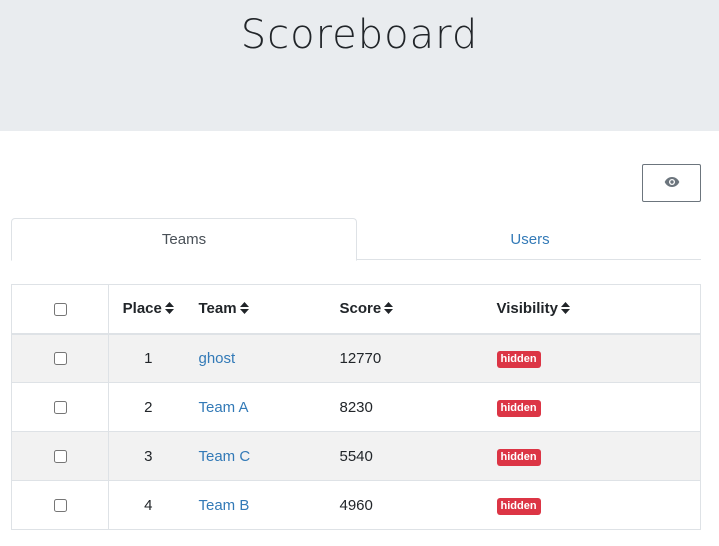  I want to click on column-header-score: Score, so click(418, 309).